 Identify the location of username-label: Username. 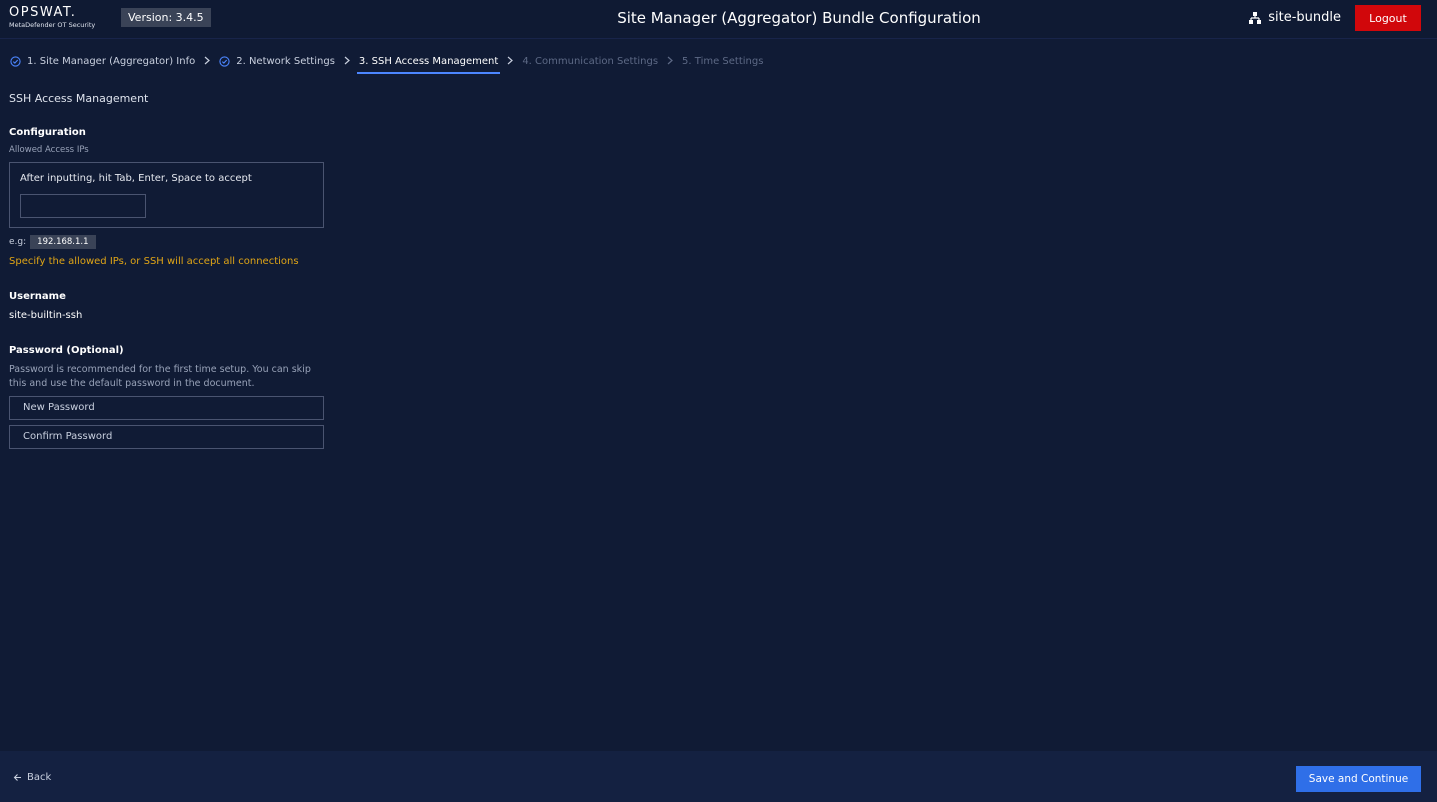
(37, 296).